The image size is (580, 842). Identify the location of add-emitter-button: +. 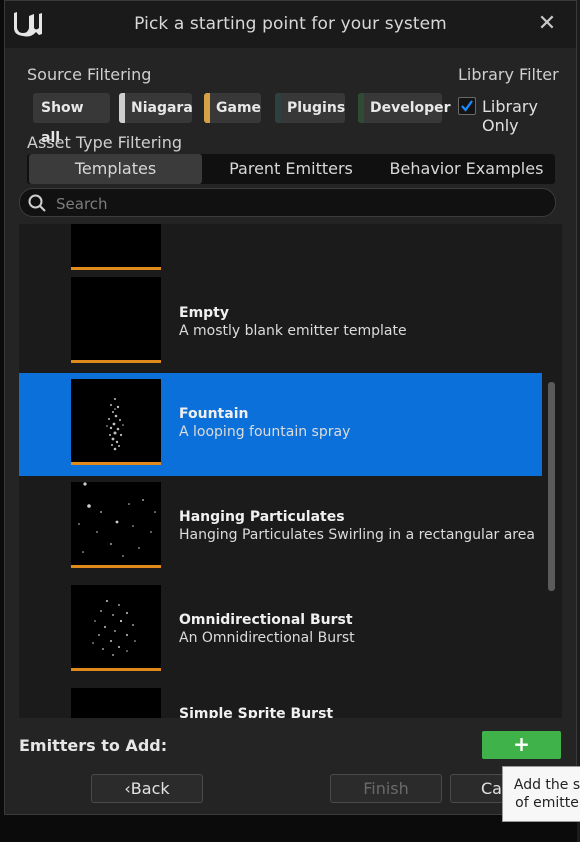
(521, 745).